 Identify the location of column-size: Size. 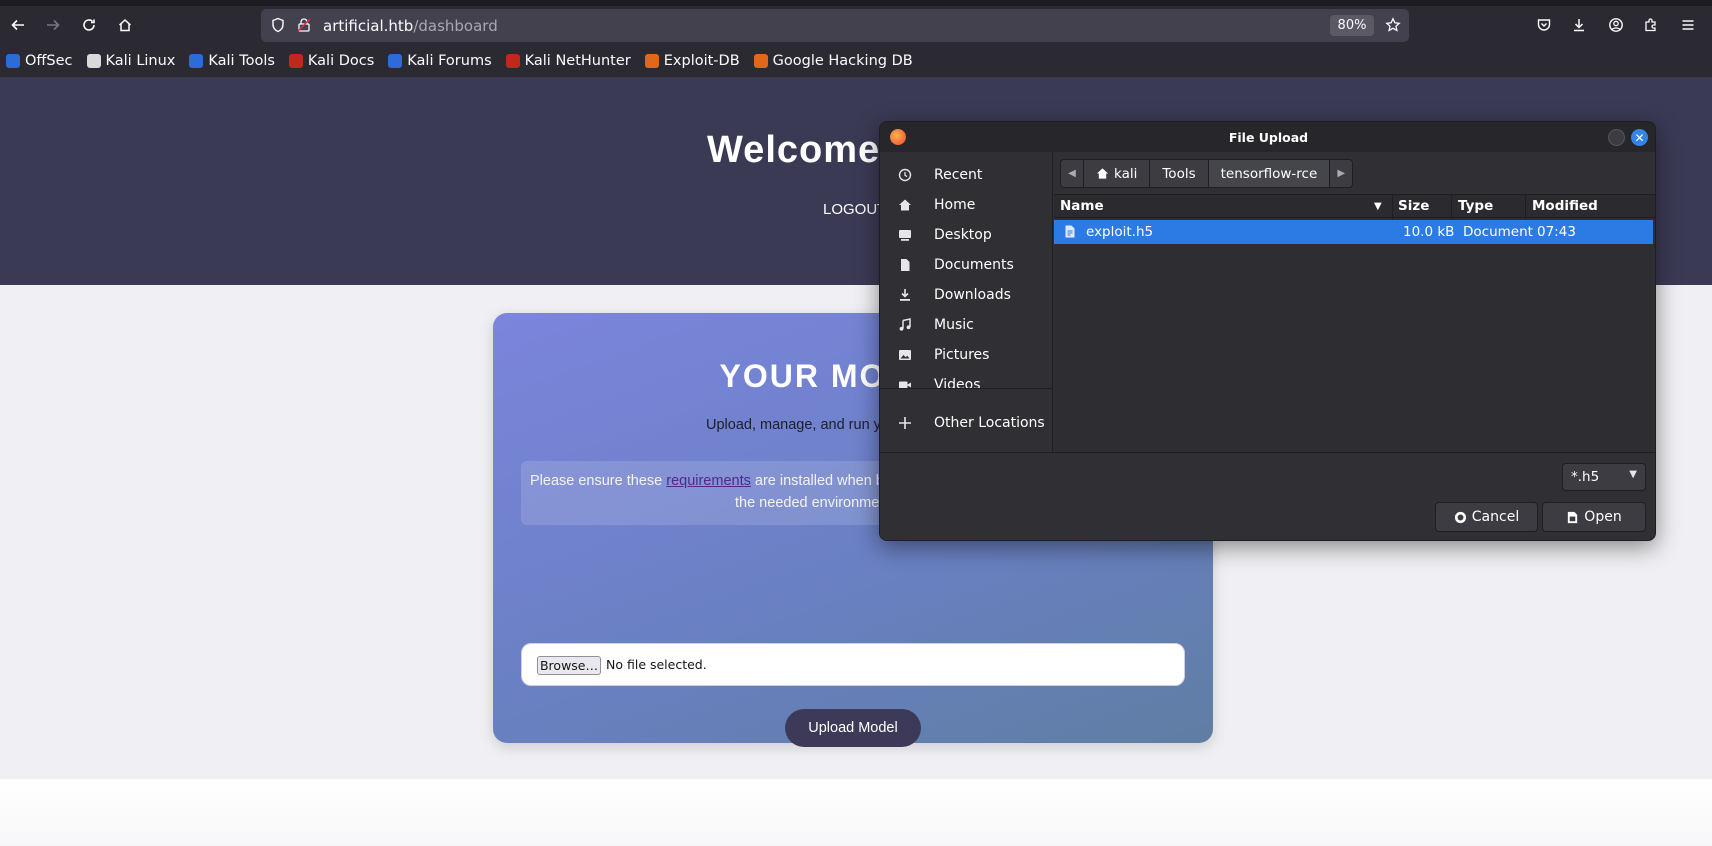
(1413, 206).